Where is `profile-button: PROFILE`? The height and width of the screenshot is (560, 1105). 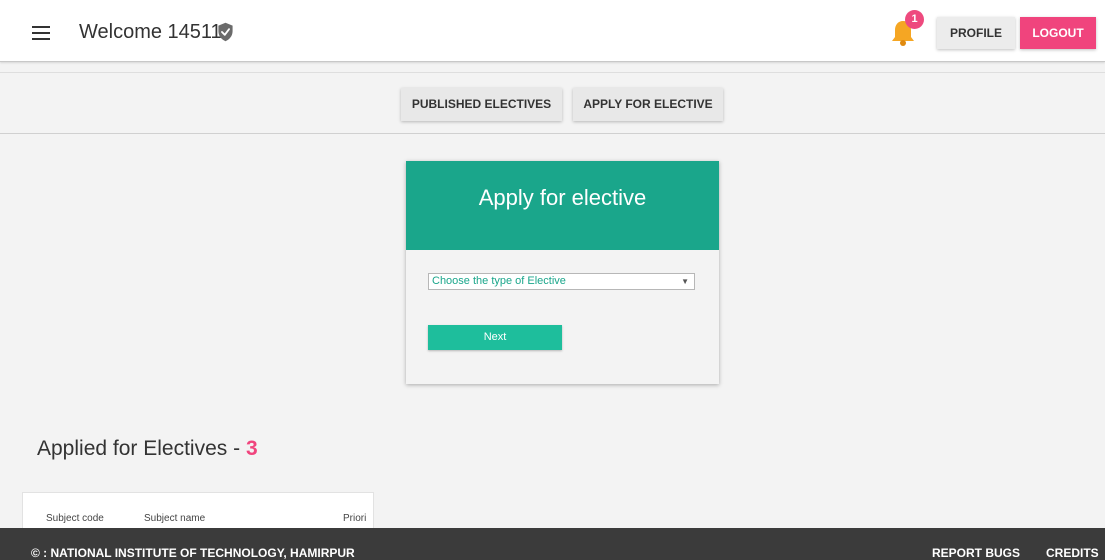 profile-button: PROFILE is located at coordinates (976, 33).